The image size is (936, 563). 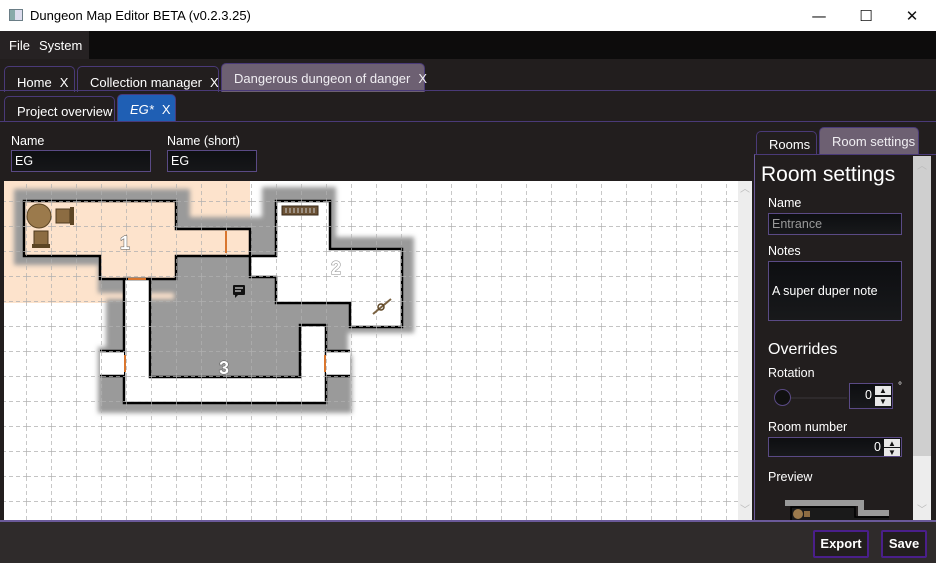 I want to click on tab-label: EG*, so click(x=142, y=109).